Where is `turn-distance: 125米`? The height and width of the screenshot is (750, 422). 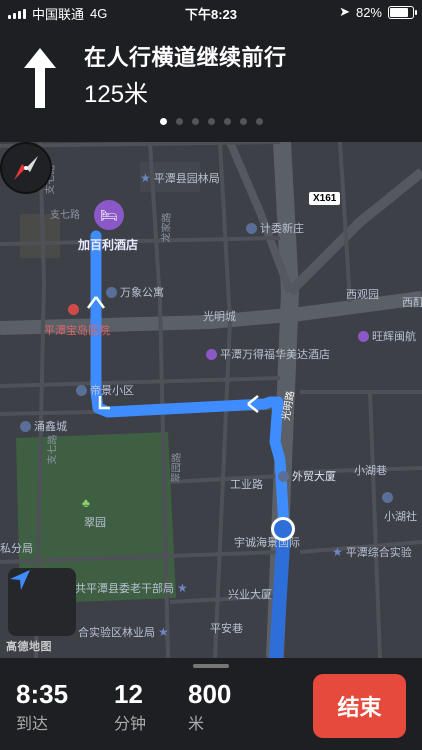
turn-distance: 125米 is located at coordinates (116, 94).